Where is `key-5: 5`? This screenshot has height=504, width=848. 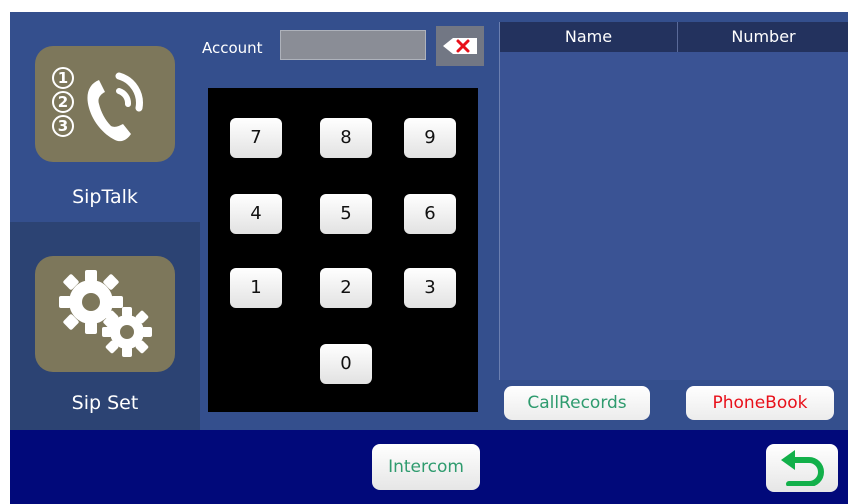
key-5: 5 is located at coordinates (346, 214).